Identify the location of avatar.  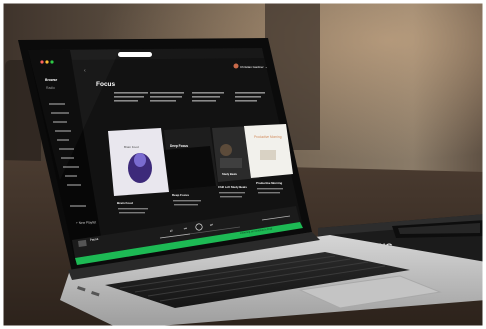
(236, 66).